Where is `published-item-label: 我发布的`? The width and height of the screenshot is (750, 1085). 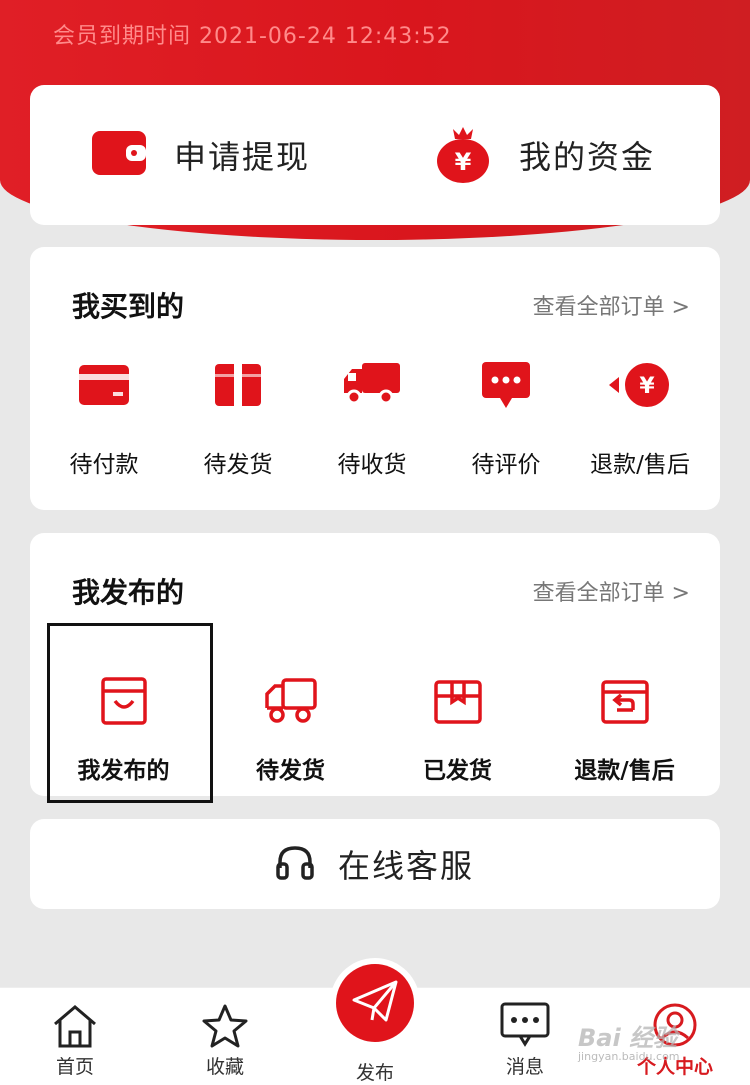 published-item-label: 我发布的 is located at coordinates (123, 771).